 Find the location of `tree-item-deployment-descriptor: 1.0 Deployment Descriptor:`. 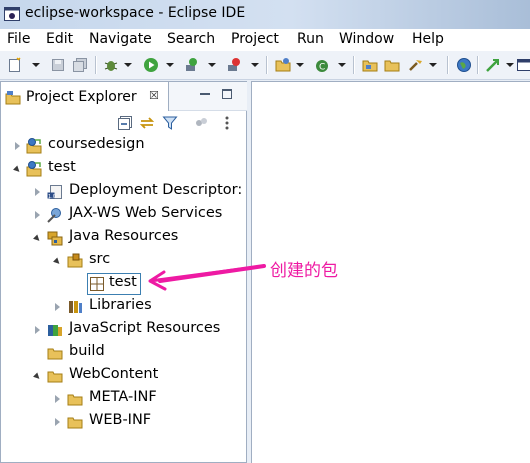

tree-item-deployment-descriptor: 1.0 Deployment Descriptor: is located at coordinates (123, 192).